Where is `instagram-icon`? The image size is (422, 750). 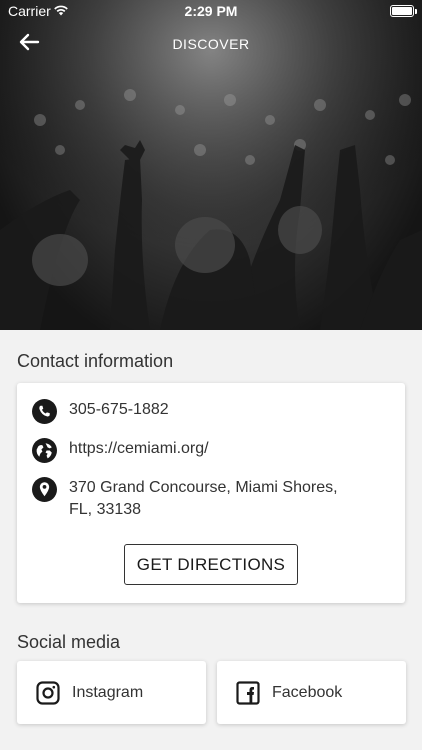
instagram-icon is located at coordinates (48, 692).